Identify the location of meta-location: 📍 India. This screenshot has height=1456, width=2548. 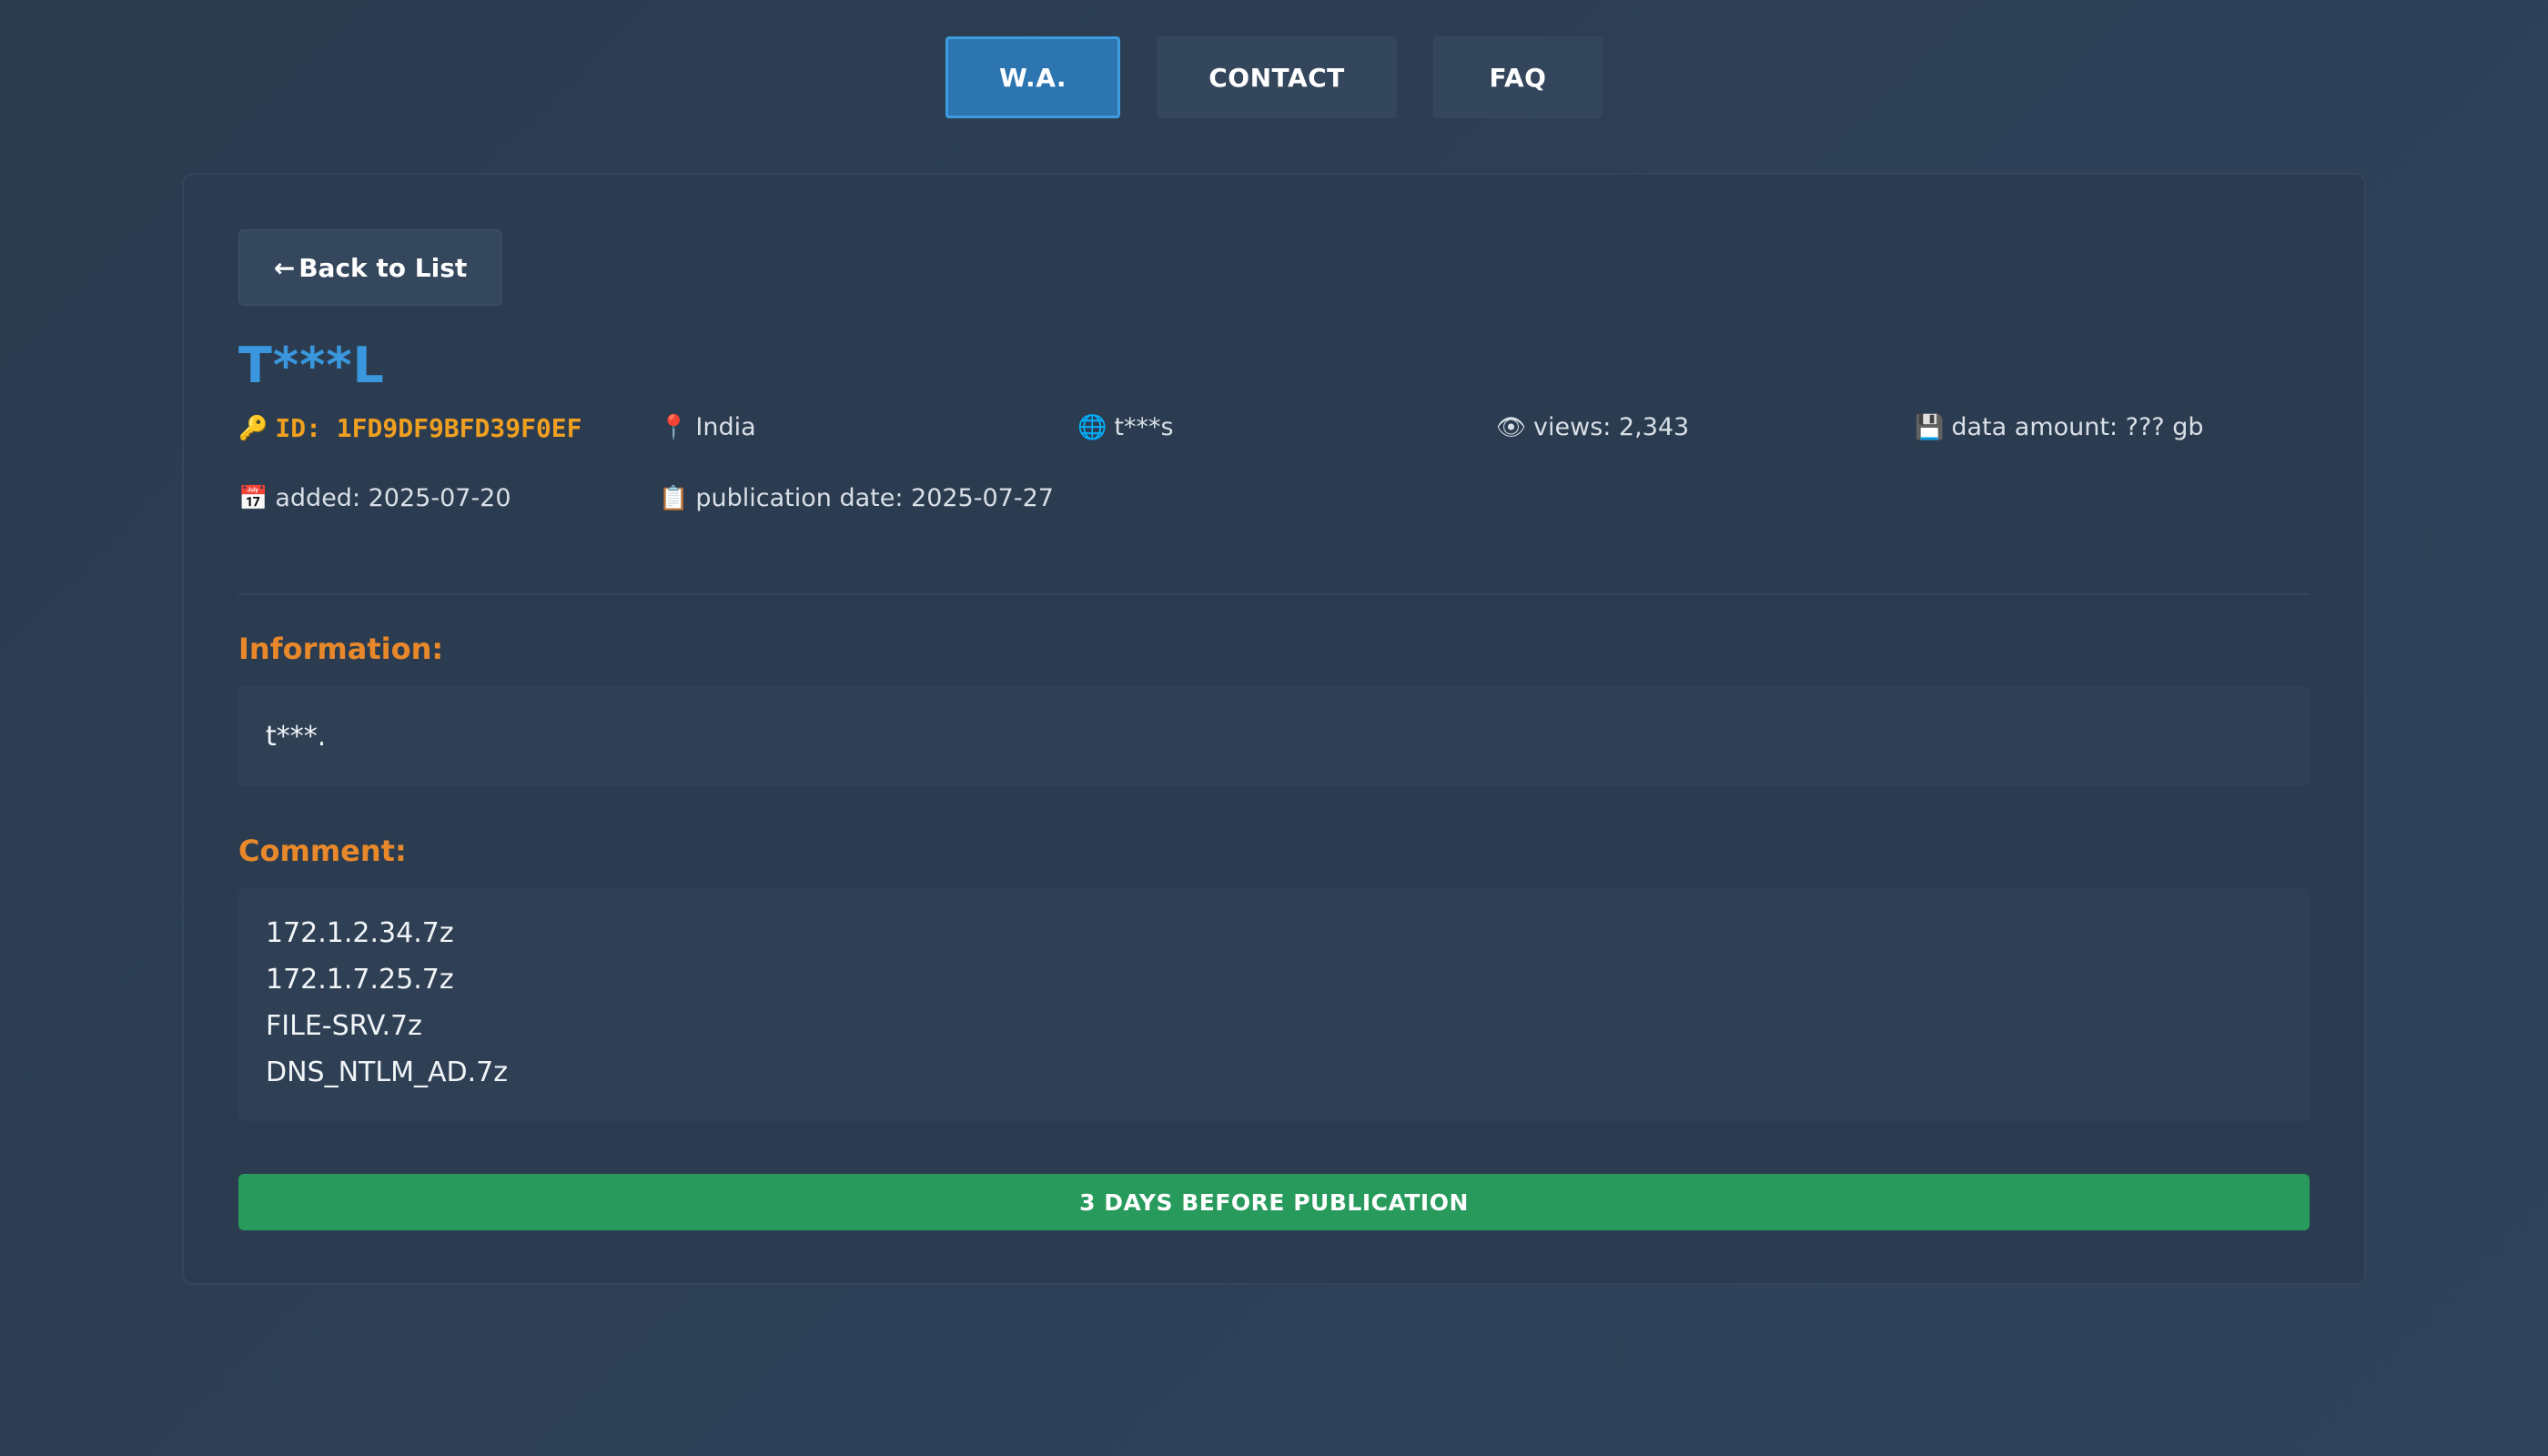
(708, 427).